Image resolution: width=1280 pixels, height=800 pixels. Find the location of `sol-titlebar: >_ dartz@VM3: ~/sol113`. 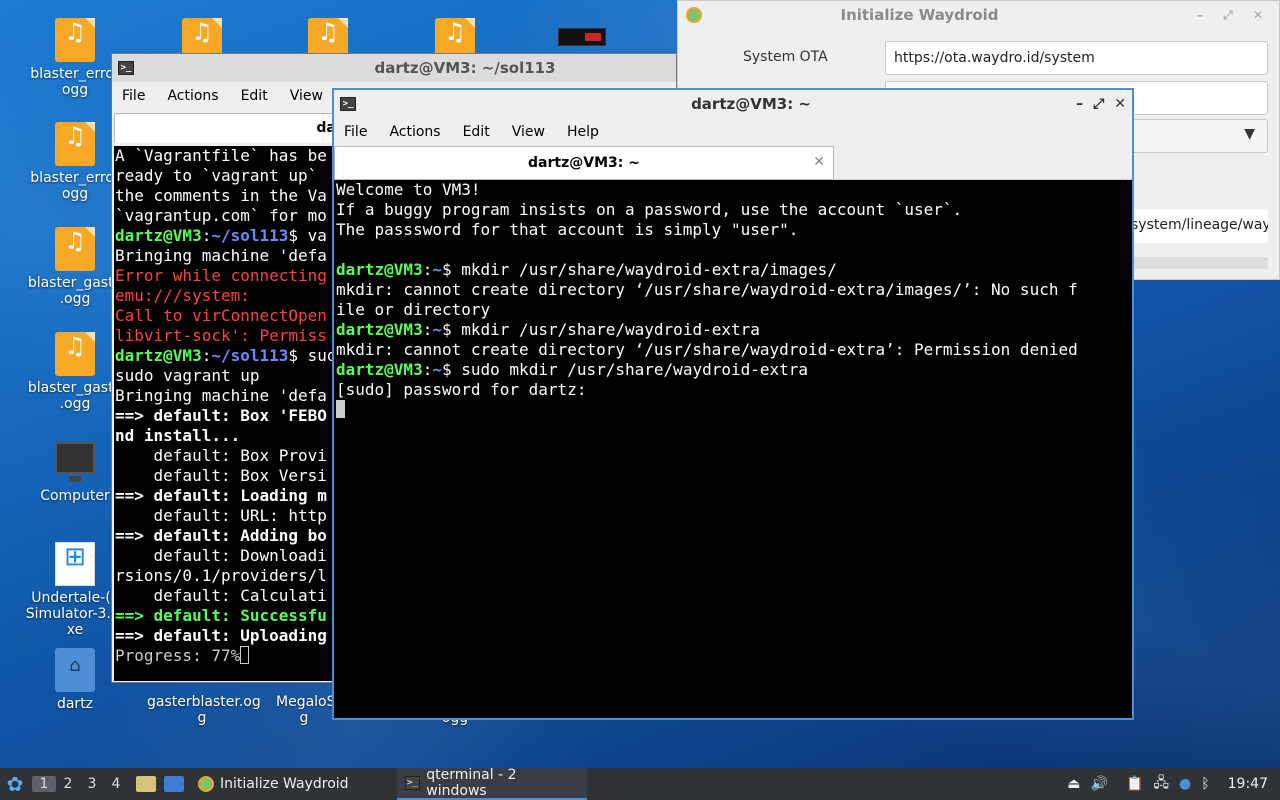

sol-titlebar: >_ dartz@VM3: ~/sol113 is located at coordinates (394, 68).